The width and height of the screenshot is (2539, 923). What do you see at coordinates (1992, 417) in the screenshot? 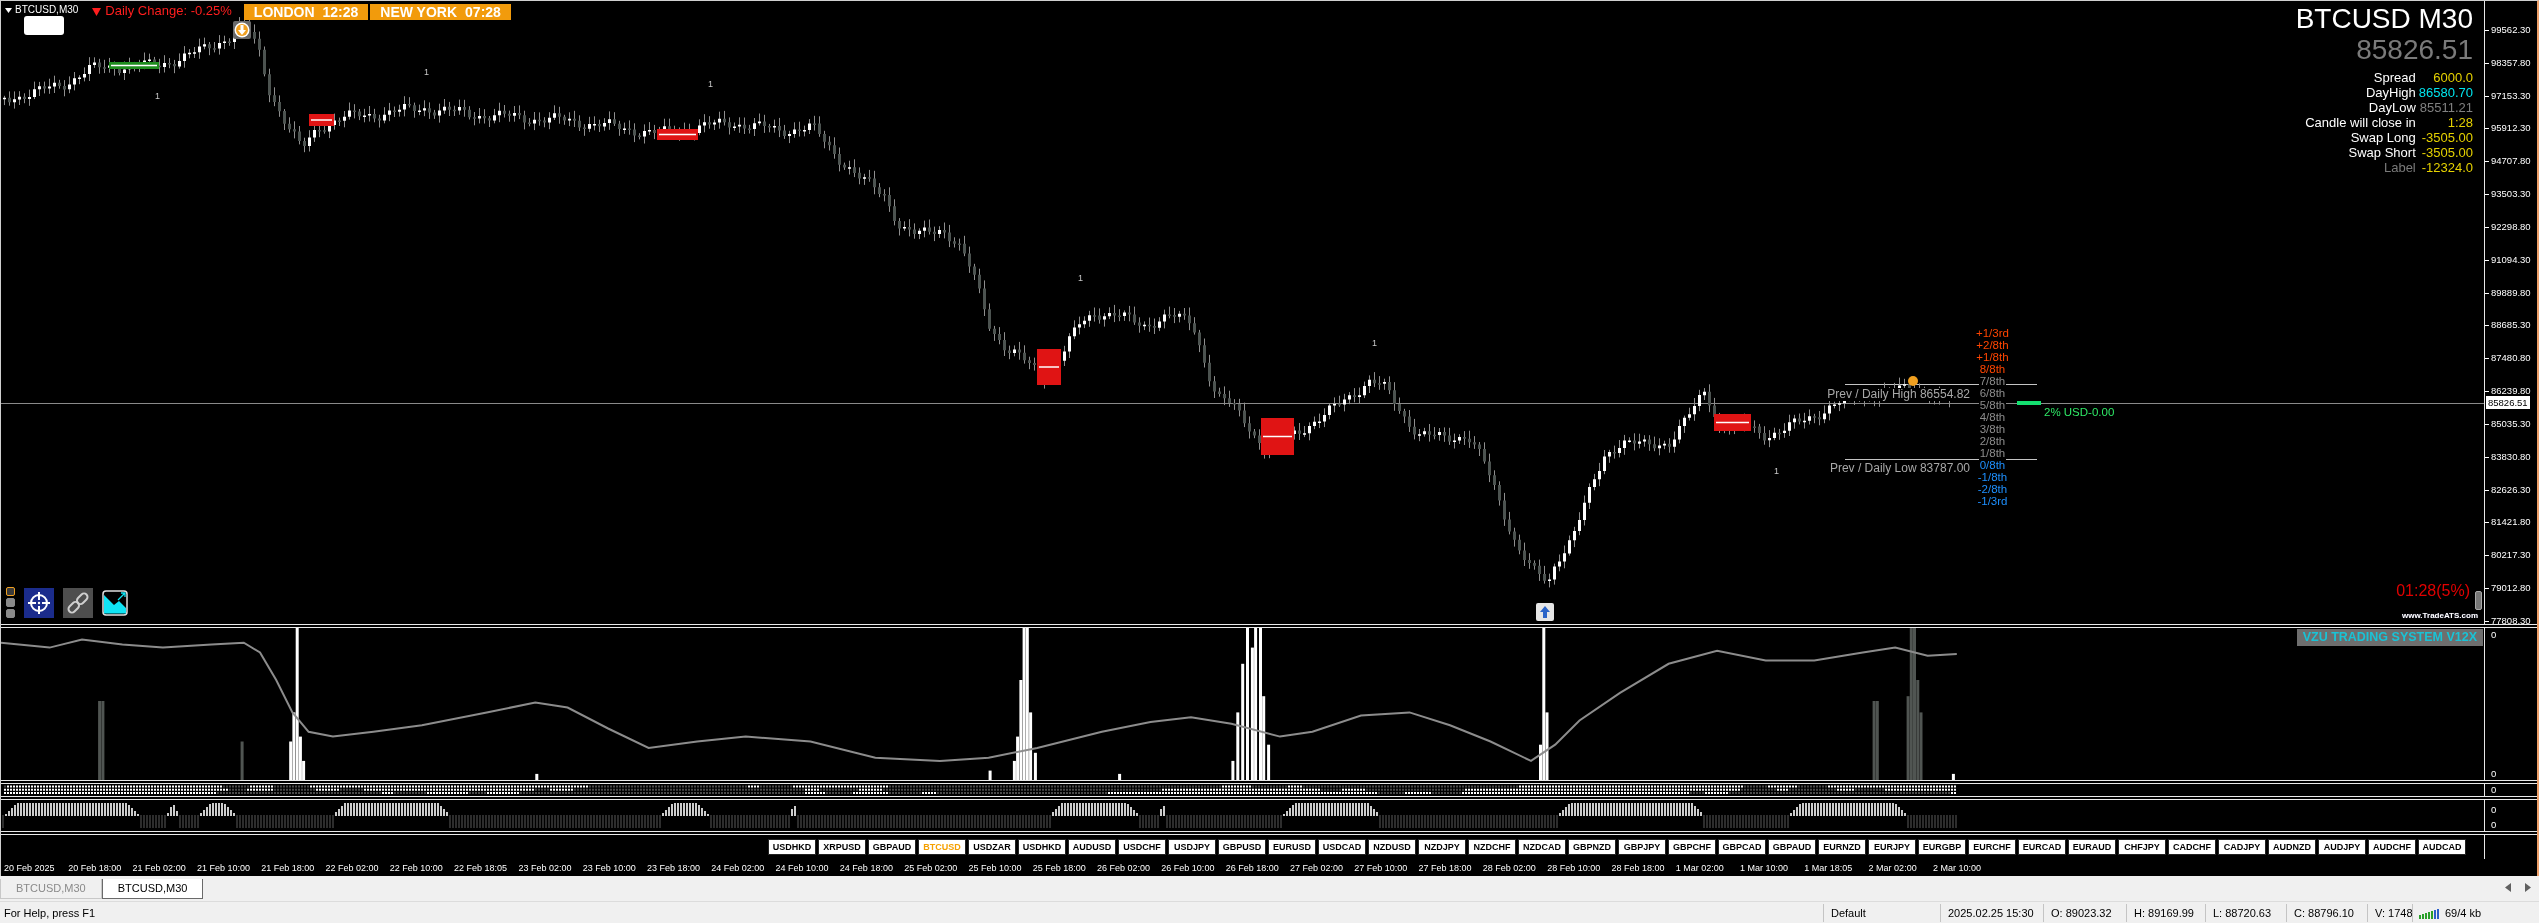
I see `fib-level-label: 4/8th` at bounding box center [1992, 417].